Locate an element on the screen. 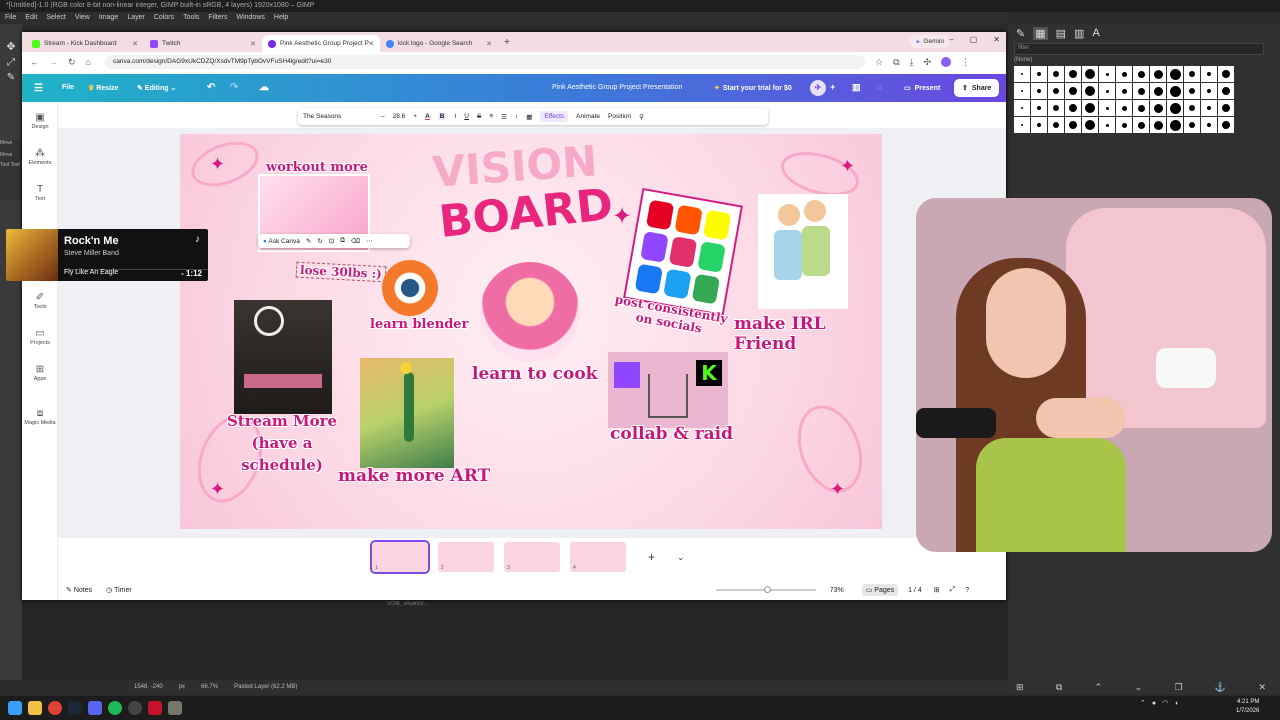 The height and width of the screenshot is (720, 1280). obs-icon is located at coordinates (135, 708).